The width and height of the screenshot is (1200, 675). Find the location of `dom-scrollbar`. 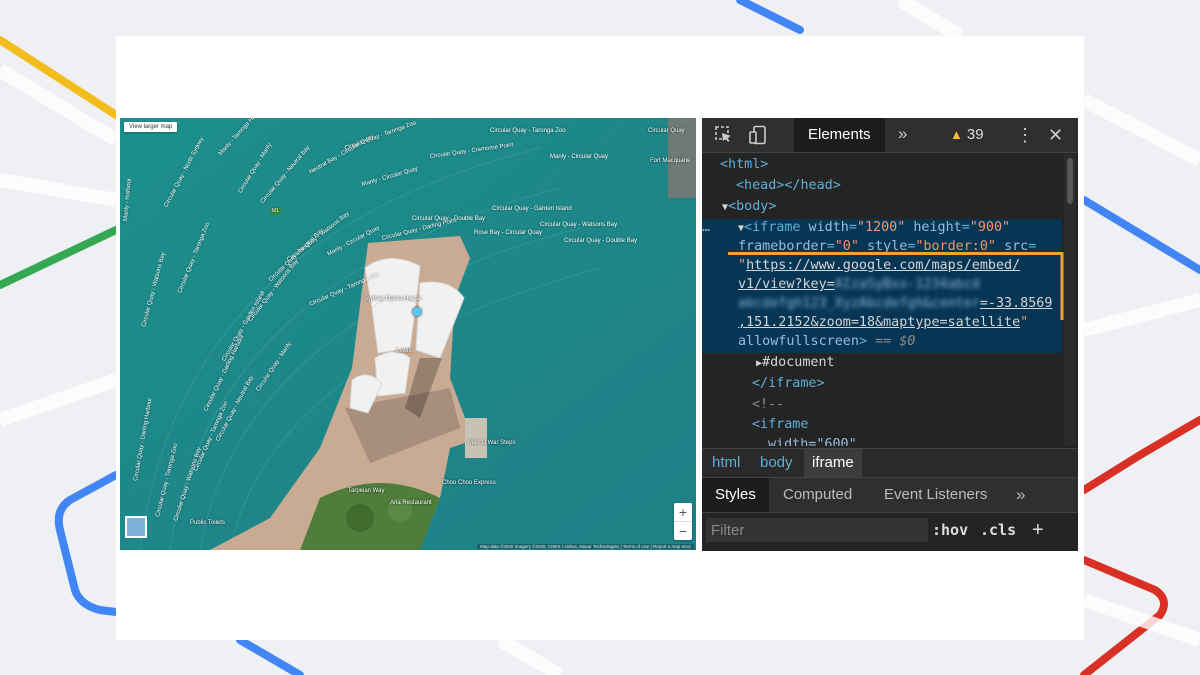

dom-scrollbar is located at coordinates (1070, 300).